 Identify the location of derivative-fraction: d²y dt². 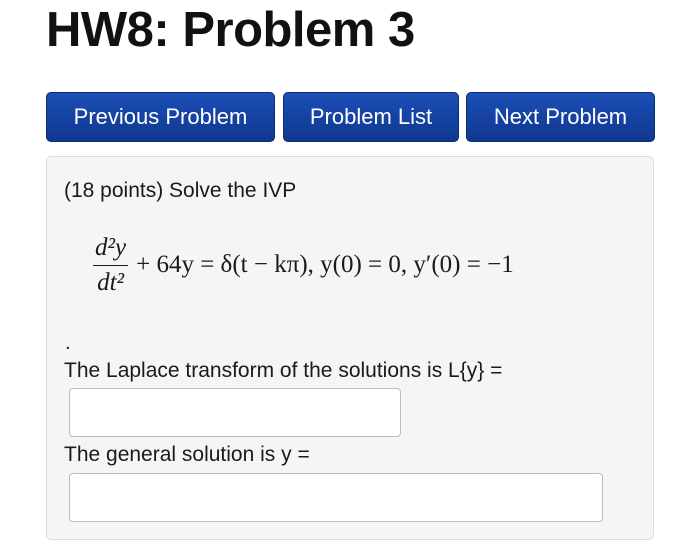
(111, 265).